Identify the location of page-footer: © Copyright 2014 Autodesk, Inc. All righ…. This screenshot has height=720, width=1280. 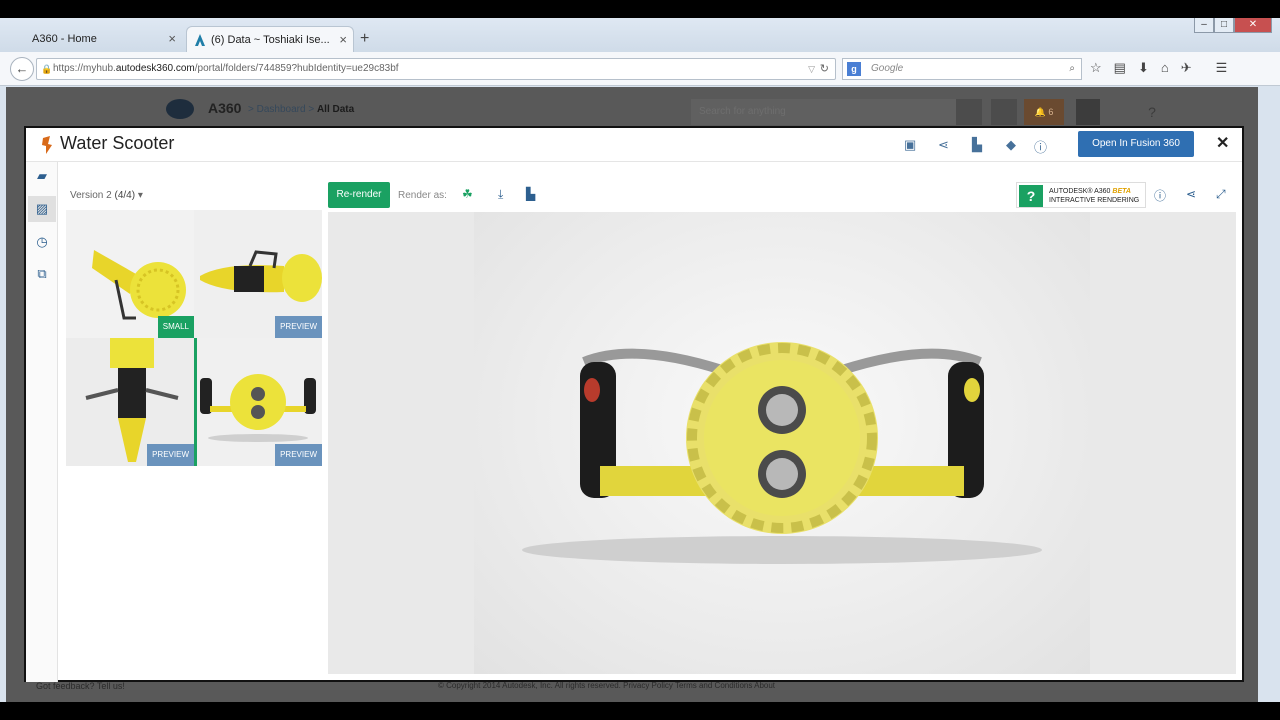
(607, 685).